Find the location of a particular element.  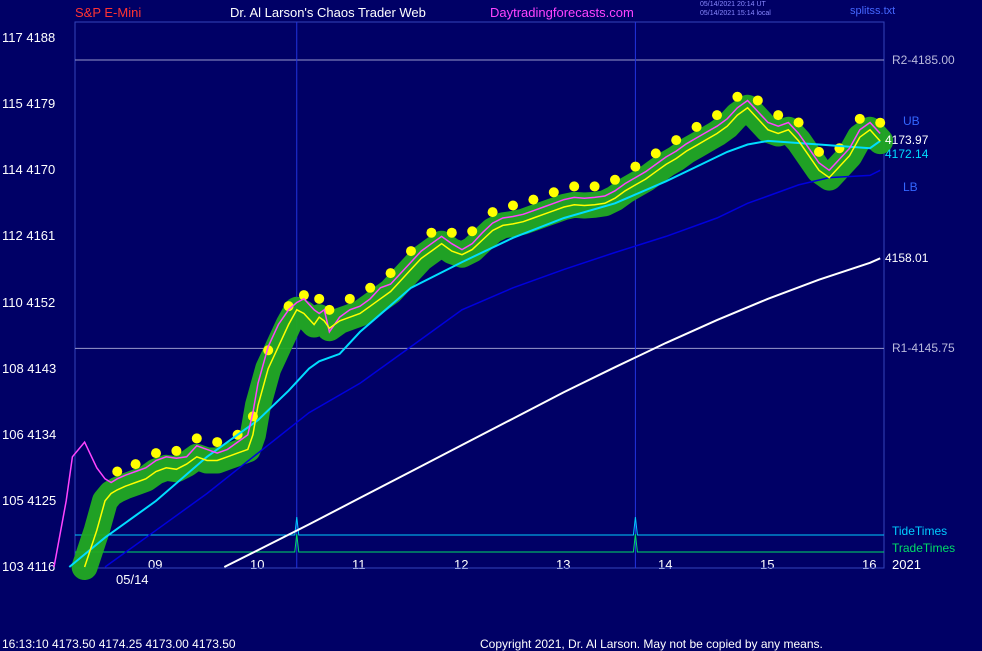

level-label-r1: R1-4145.75 is located at coordinates (923, 348).